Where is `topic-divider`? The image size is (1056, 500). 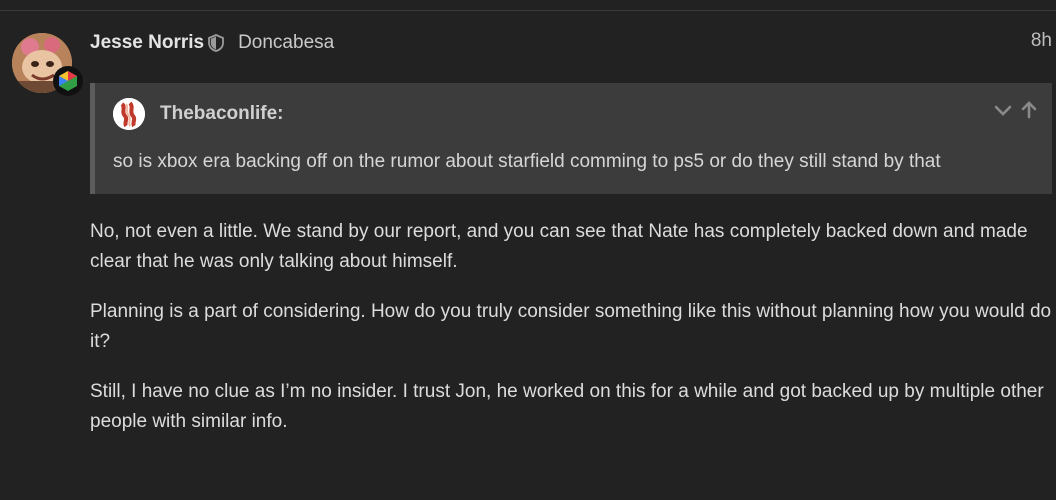
topic-divider is located at coordinates (528, 10).